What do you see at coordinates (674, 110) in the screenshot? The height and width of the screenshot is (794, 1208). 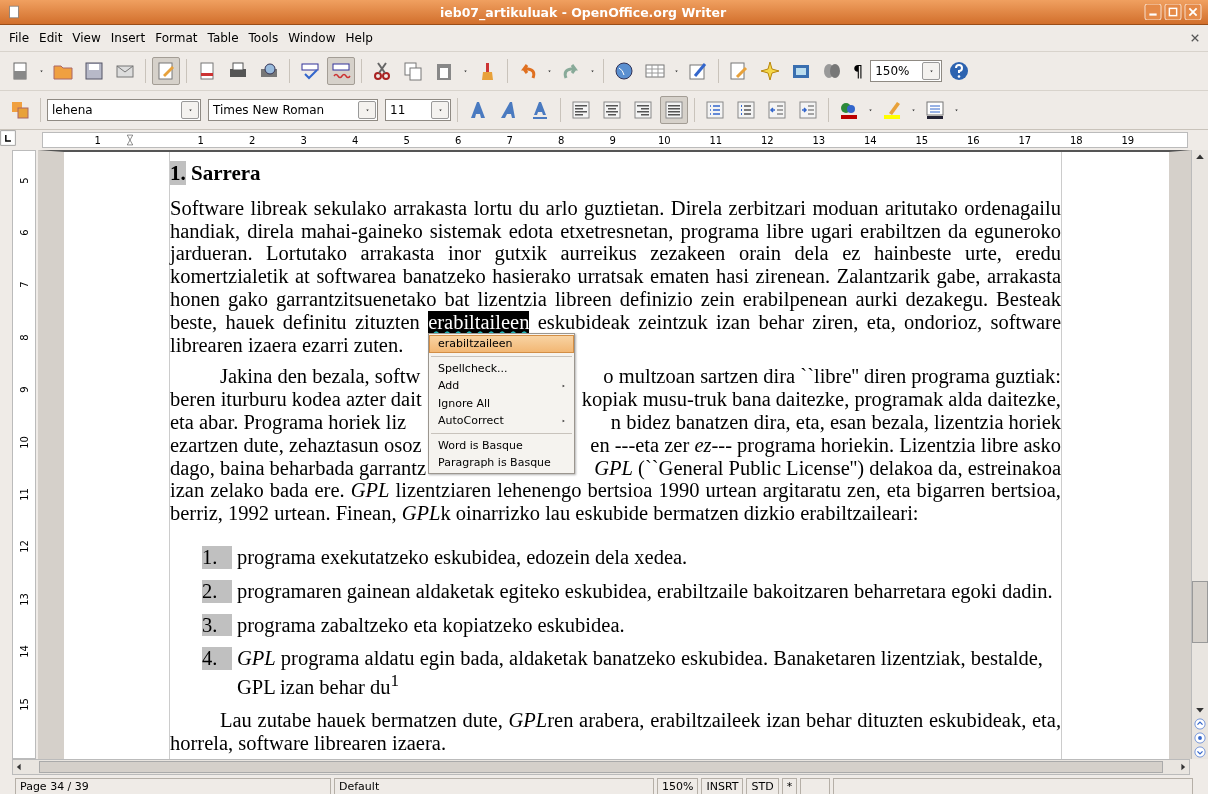 I see `justify-icon` at bounding box center [674, 110].